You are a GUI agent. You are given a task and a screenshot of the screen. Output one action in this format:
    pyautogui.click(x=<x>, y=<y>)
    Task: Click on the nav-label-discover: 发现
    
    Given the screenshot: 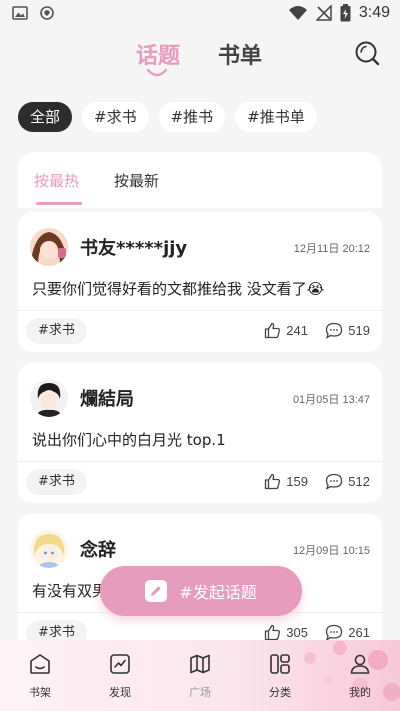 What is the action you would take?
    pyautogui.click(x=120, y=692)
    